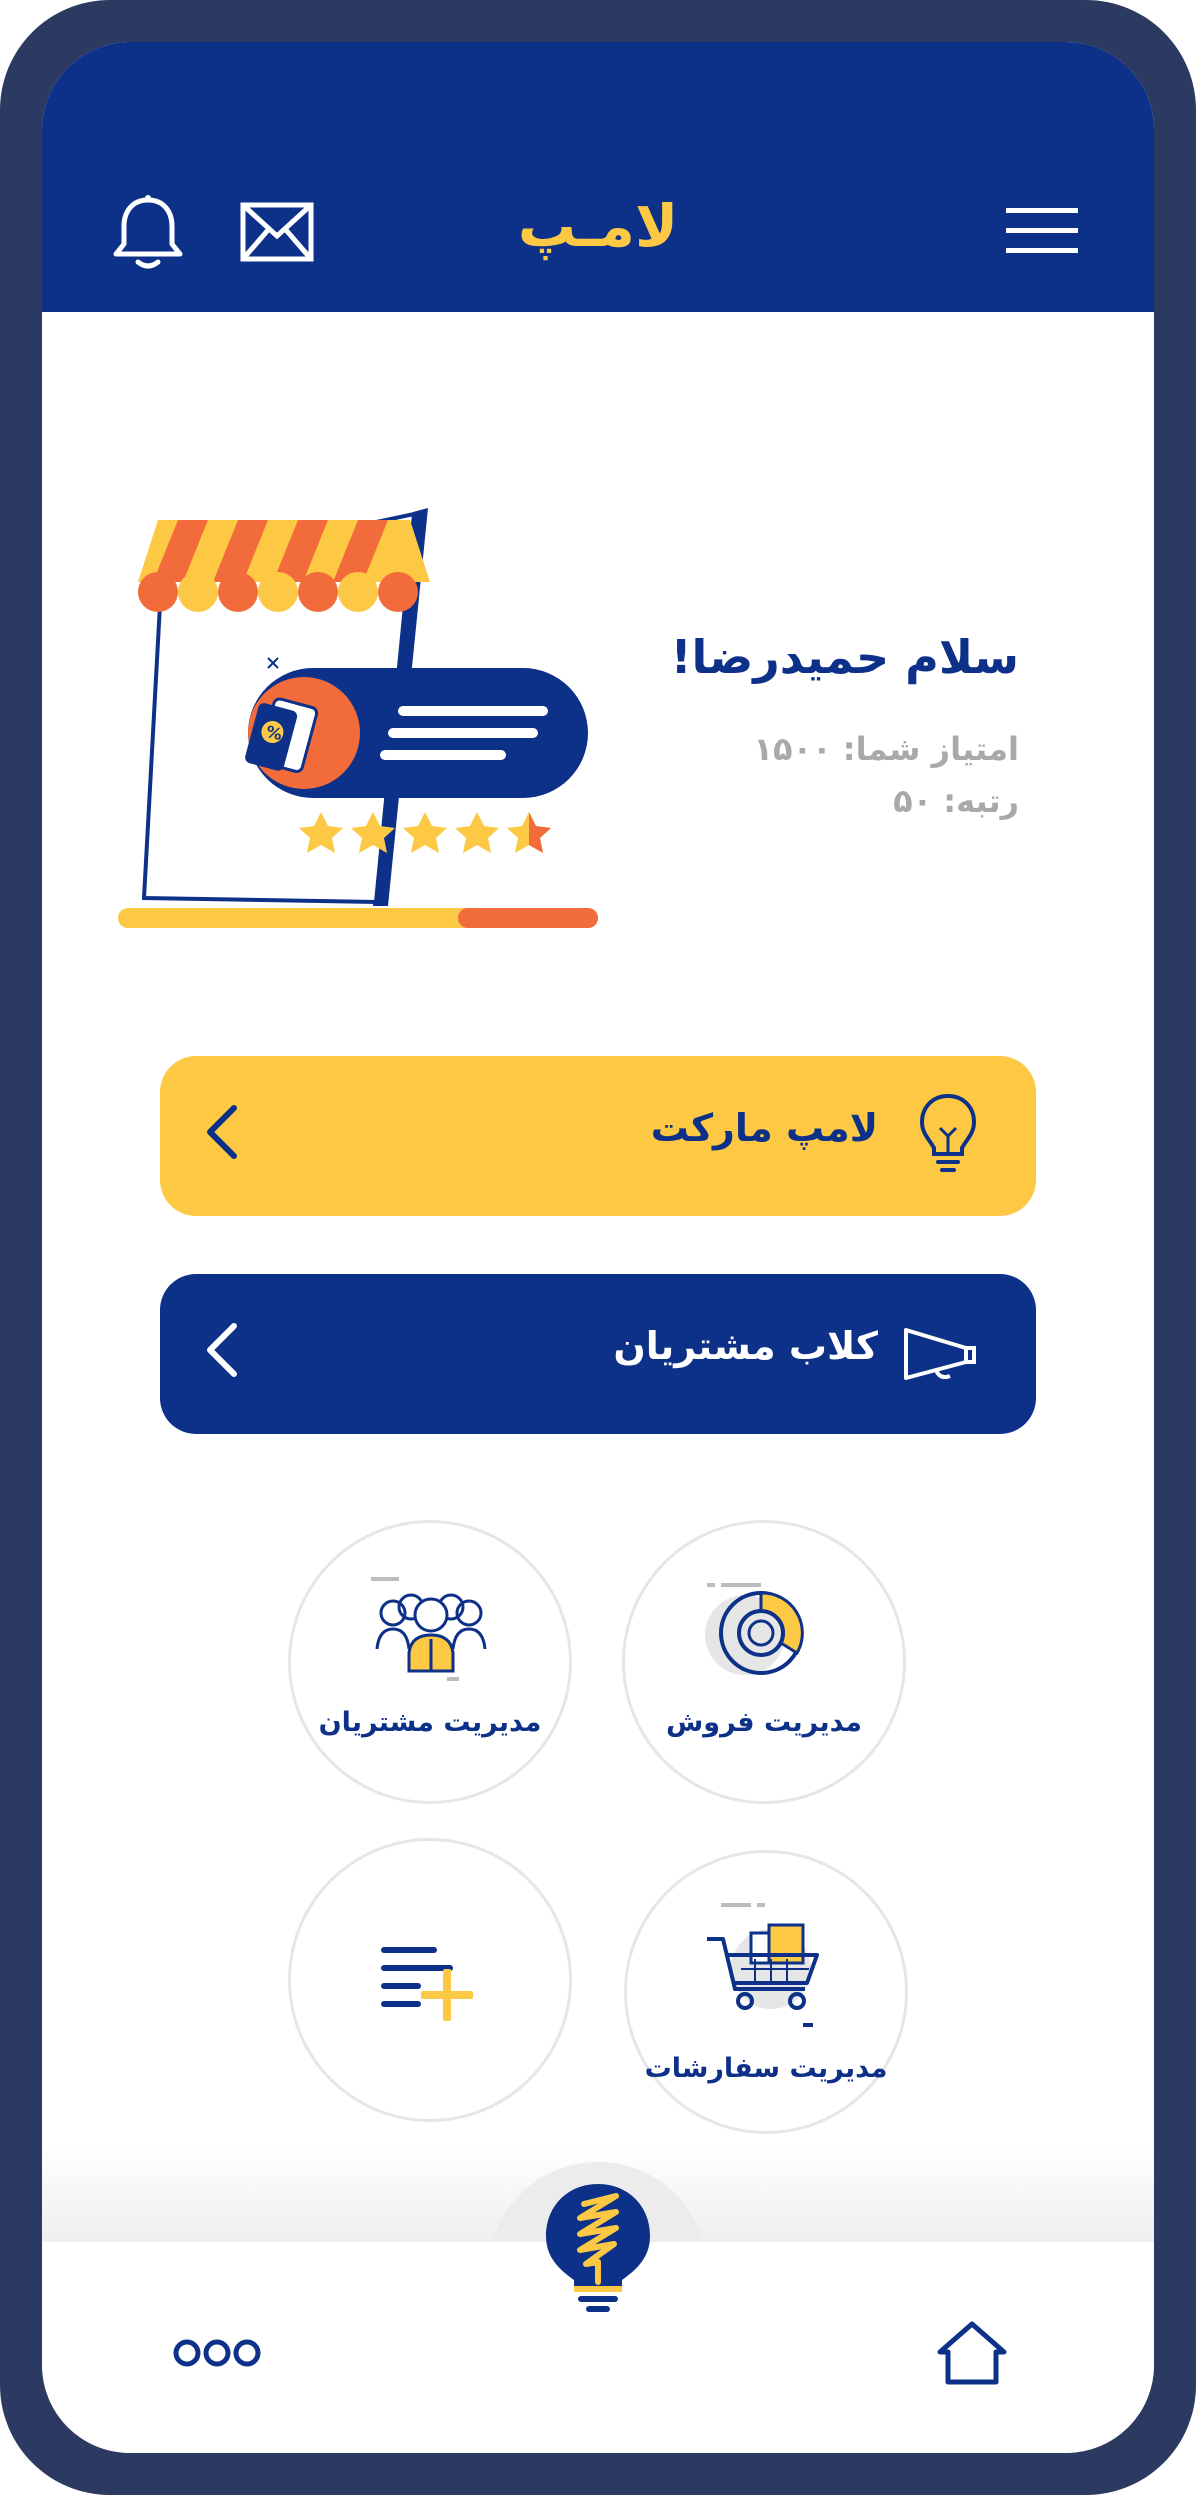  I want to click on customer-management-label: مدیریت مشتریان, so click(430, 1722).